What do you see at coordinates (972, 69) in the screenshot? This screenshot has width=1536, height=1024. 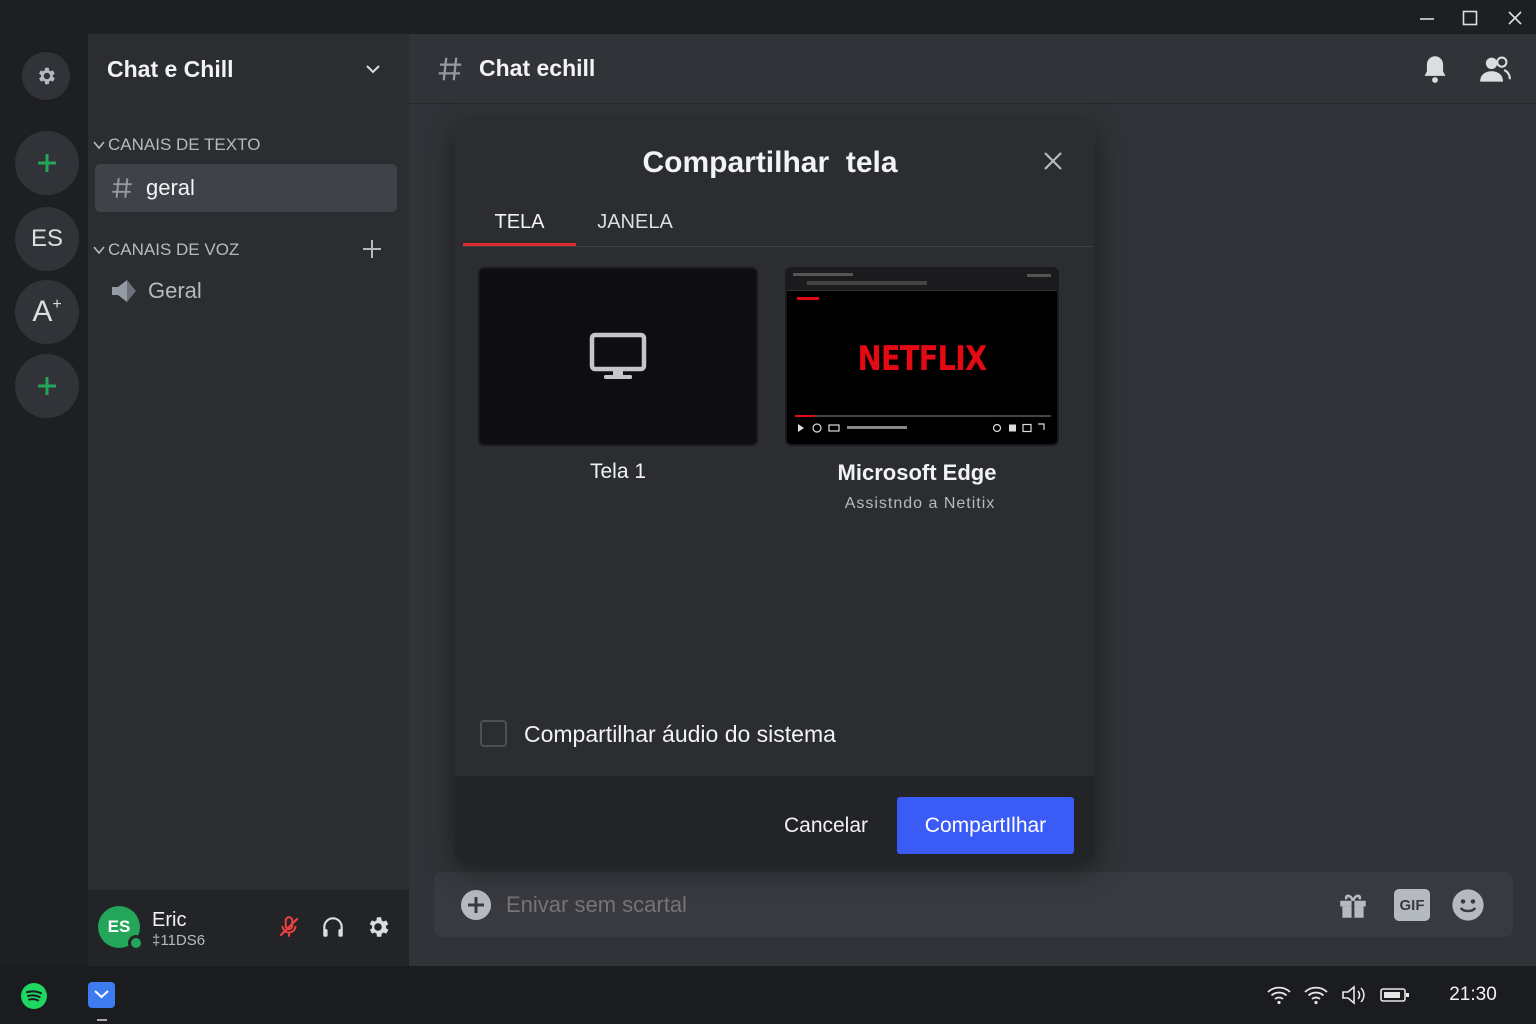 I see `channel-header: Chat echill` at bounding box center [972, 69].